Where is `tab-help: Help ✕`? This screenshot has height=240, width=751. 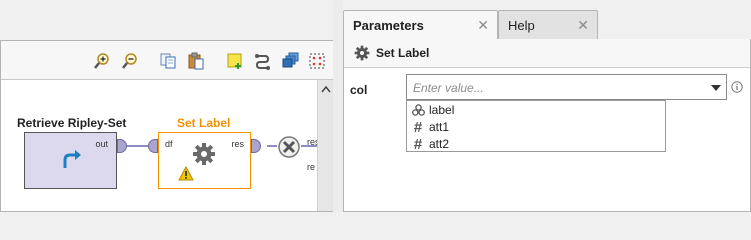
tab-help: Help ✕ is located at coordinates (548, 24).